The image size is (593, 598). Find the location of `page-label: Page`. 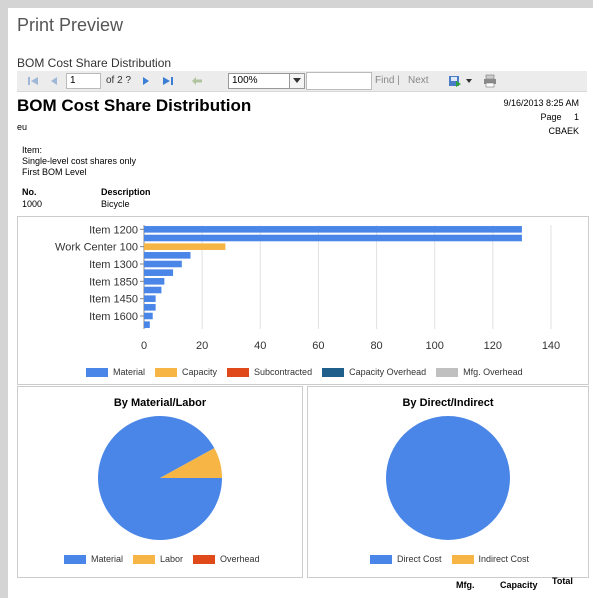

page-label: Page is located at coordinates (551, 117).